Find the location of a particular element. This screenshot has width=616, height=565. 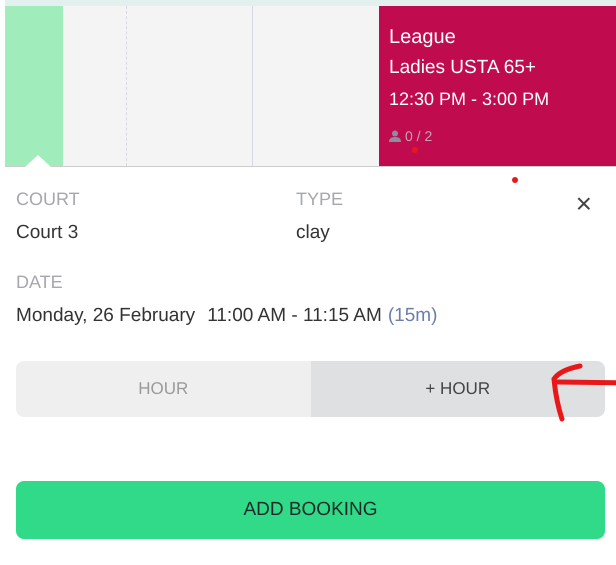

add-booking-button: ADD BOOKING is located at coordinates (310, 510).